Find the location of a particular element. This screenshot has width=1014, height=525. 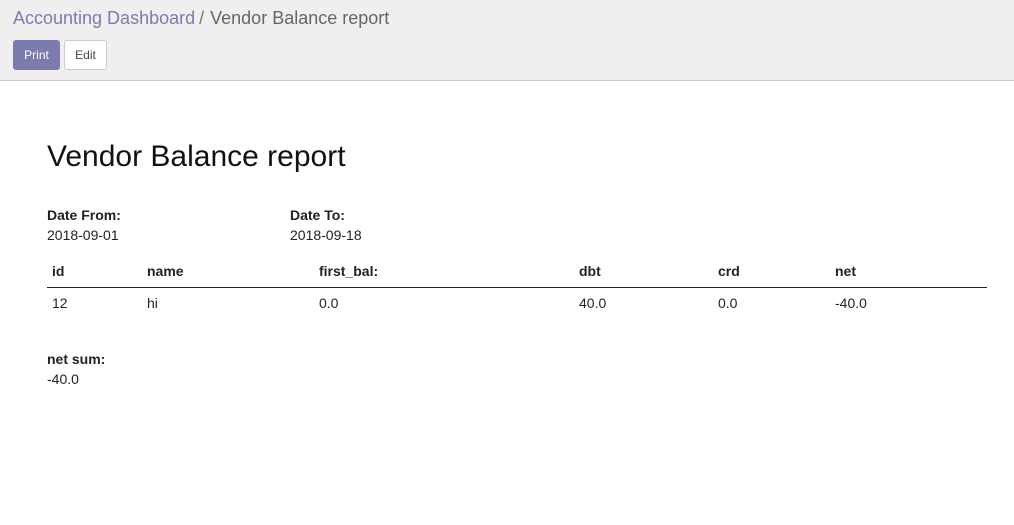

date-to-field: Date To: 2018-09-18 is located at coordinates (326, 225).